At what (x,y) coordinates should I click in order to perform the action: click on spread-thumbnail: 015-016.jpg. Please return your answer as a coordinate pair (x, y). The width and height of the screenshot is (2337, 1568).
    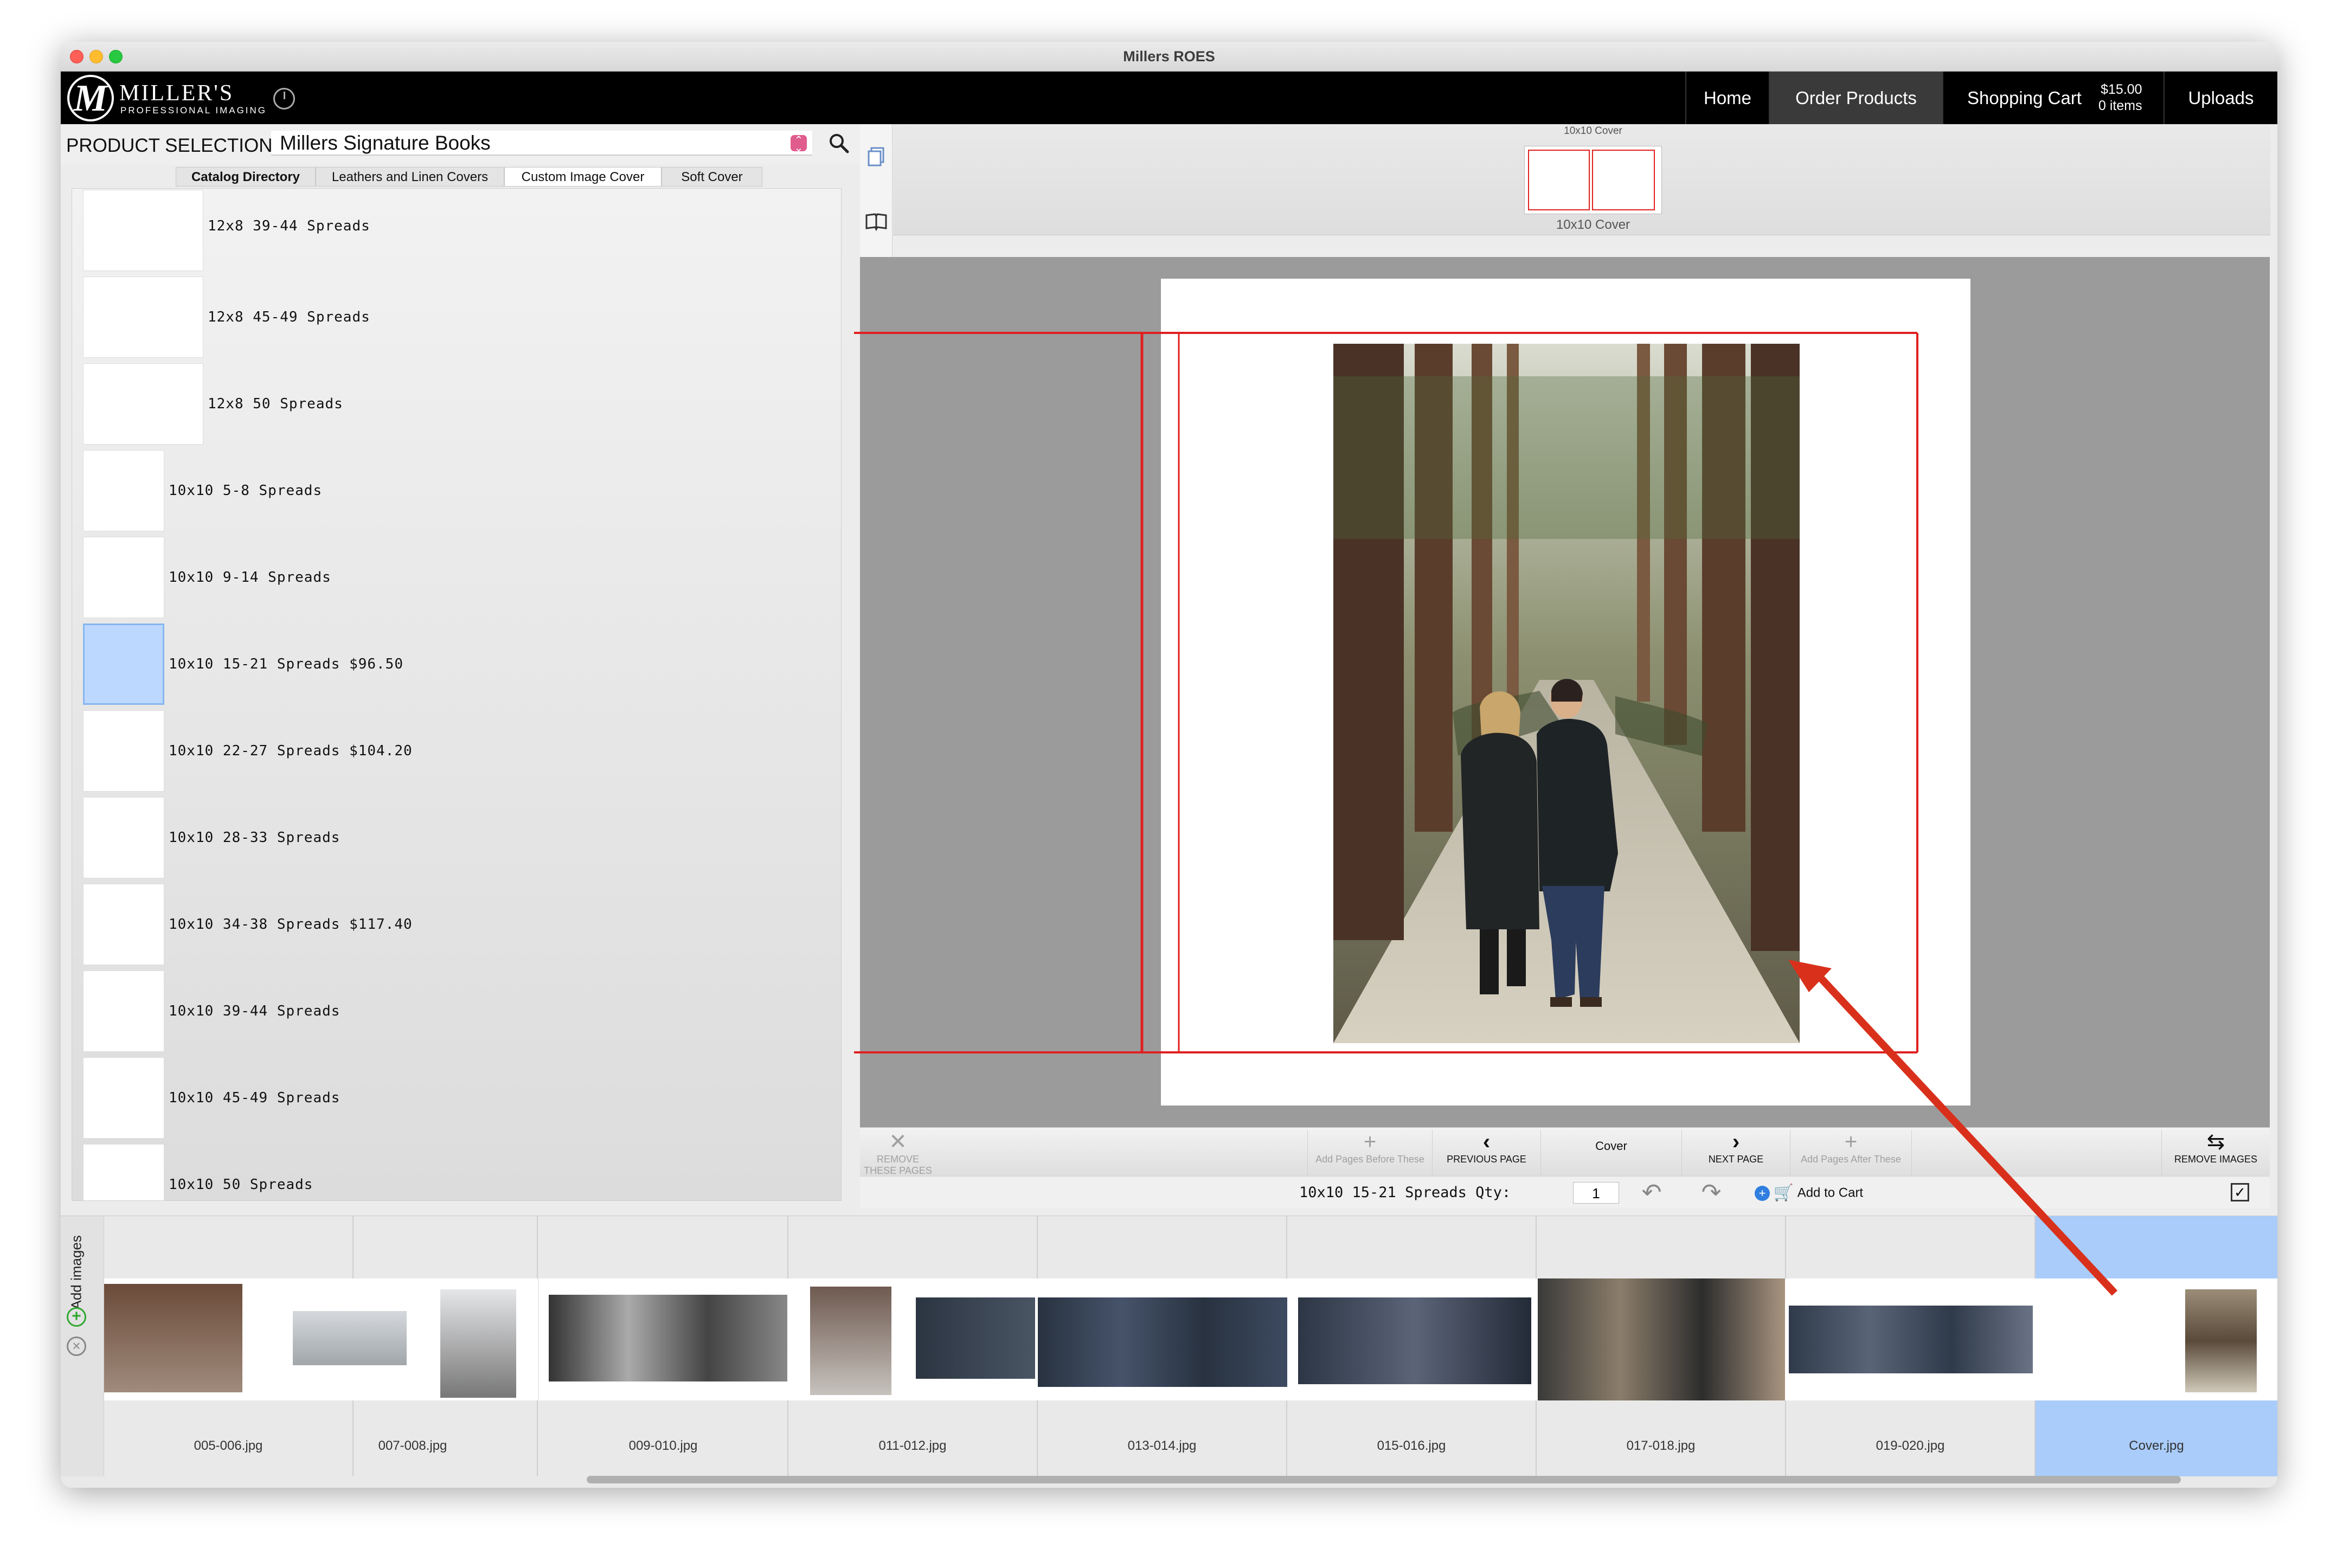
    Looking at the image, I should click on (1412, 1346).